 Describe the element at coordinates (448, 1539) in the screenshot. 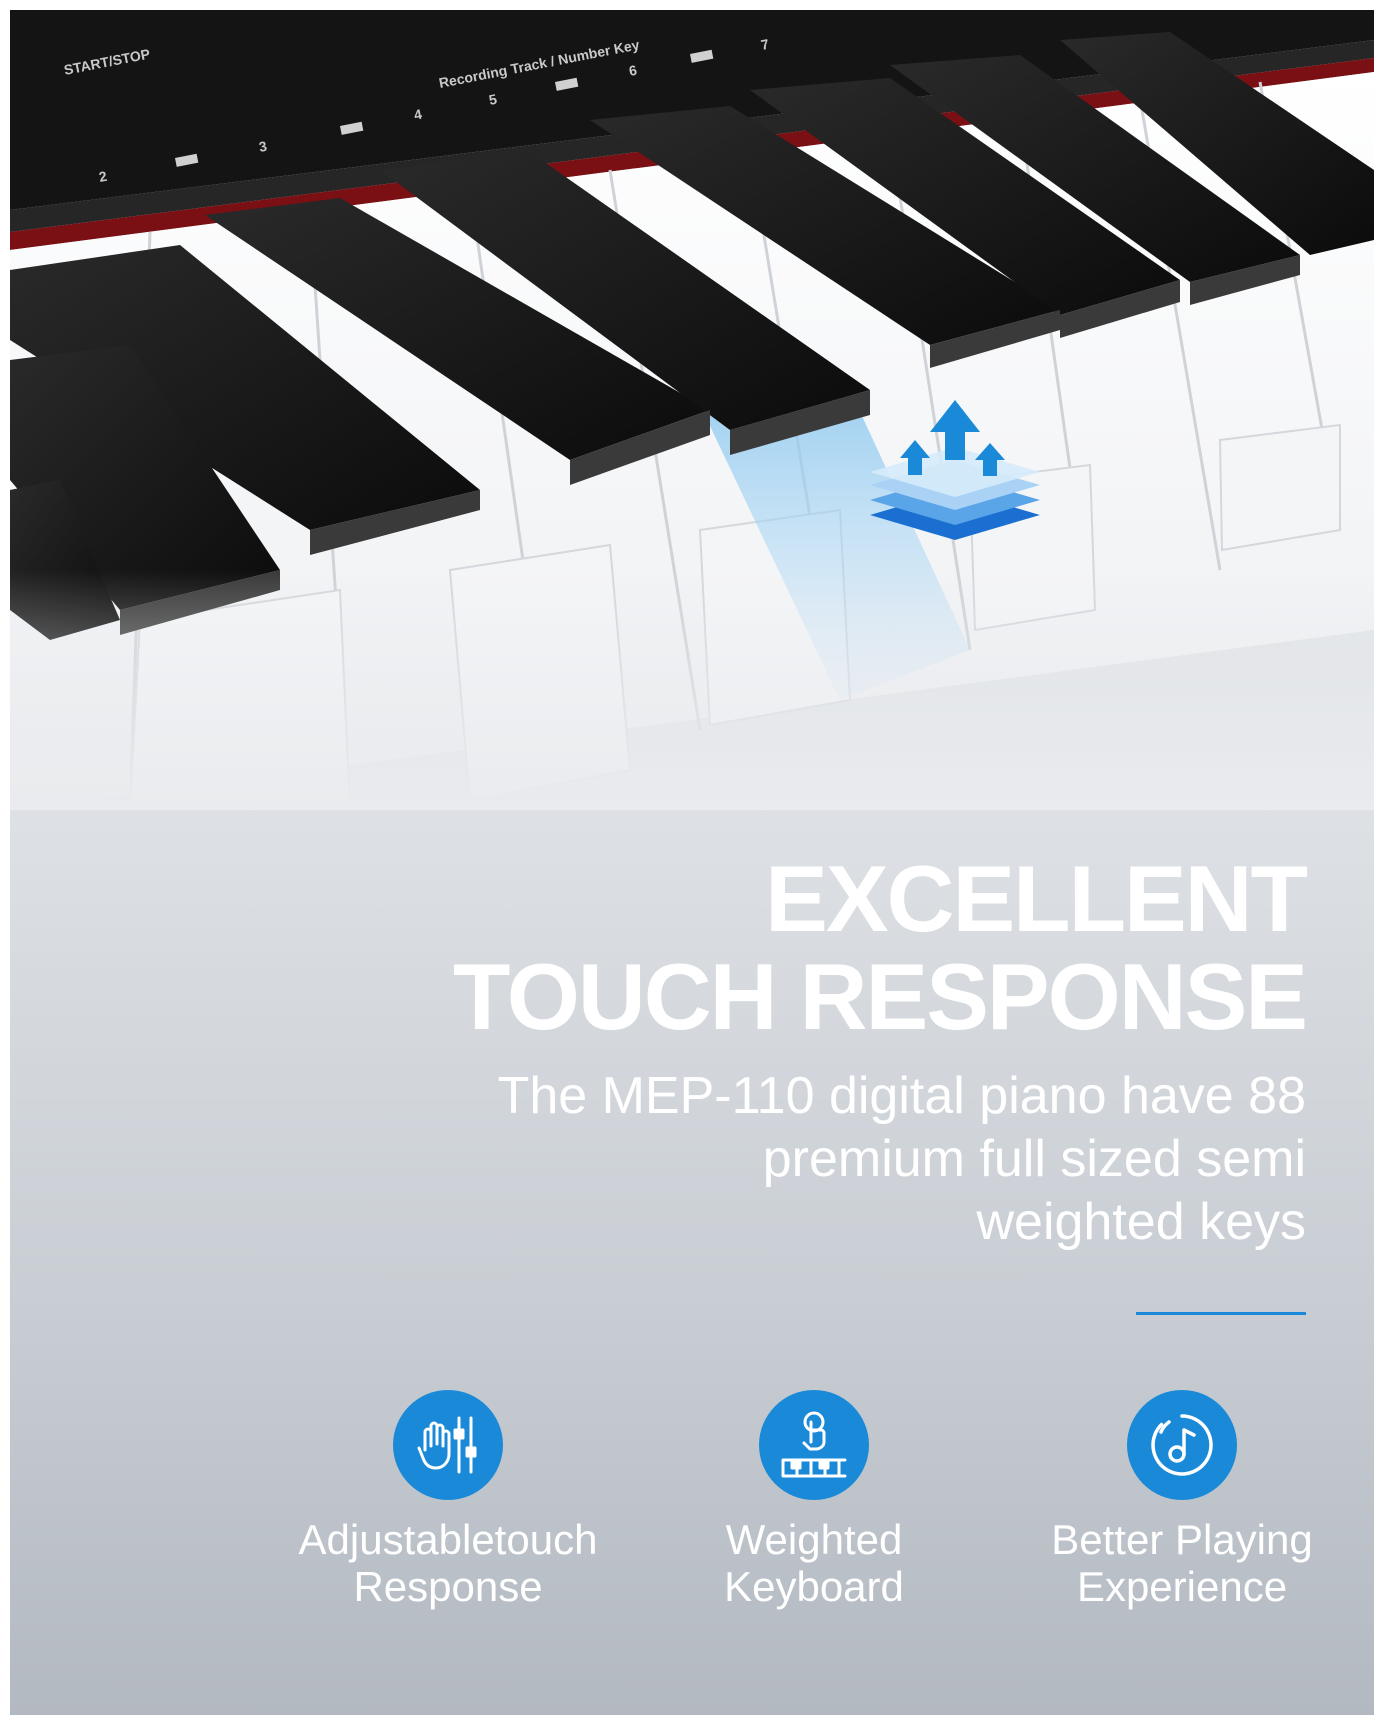

I see `feature-label-line-1: Adjustabletouch` at that location.